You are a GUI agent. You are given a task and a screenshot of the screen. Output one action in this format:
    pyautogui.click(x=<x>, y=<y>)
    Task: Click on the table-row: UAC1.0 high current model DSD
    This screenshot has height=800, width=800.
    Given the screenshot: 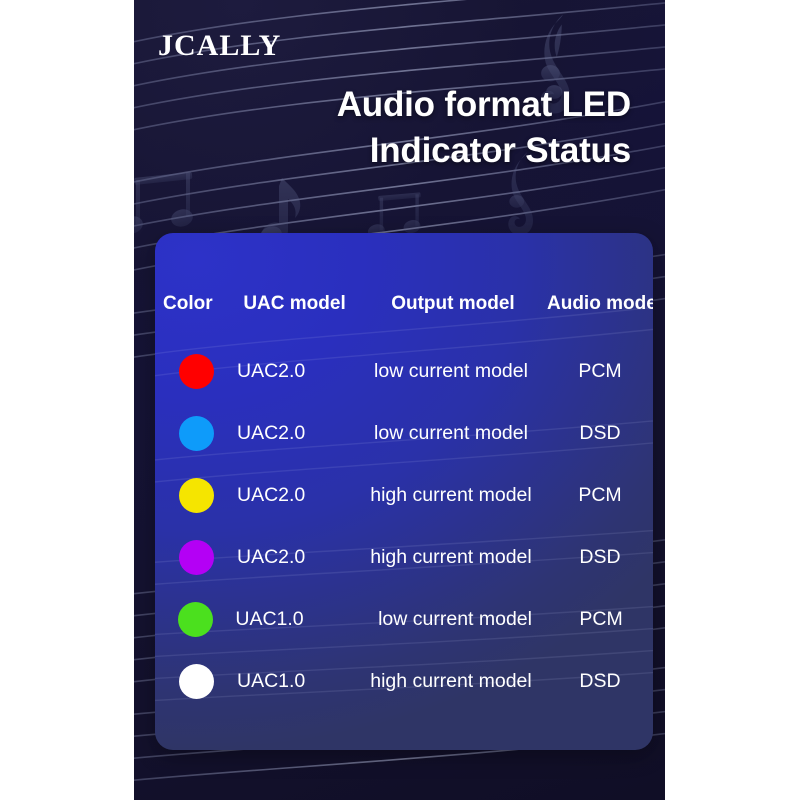 What is the action you would take?
    pyautogui.click(x=404, y=681)
    